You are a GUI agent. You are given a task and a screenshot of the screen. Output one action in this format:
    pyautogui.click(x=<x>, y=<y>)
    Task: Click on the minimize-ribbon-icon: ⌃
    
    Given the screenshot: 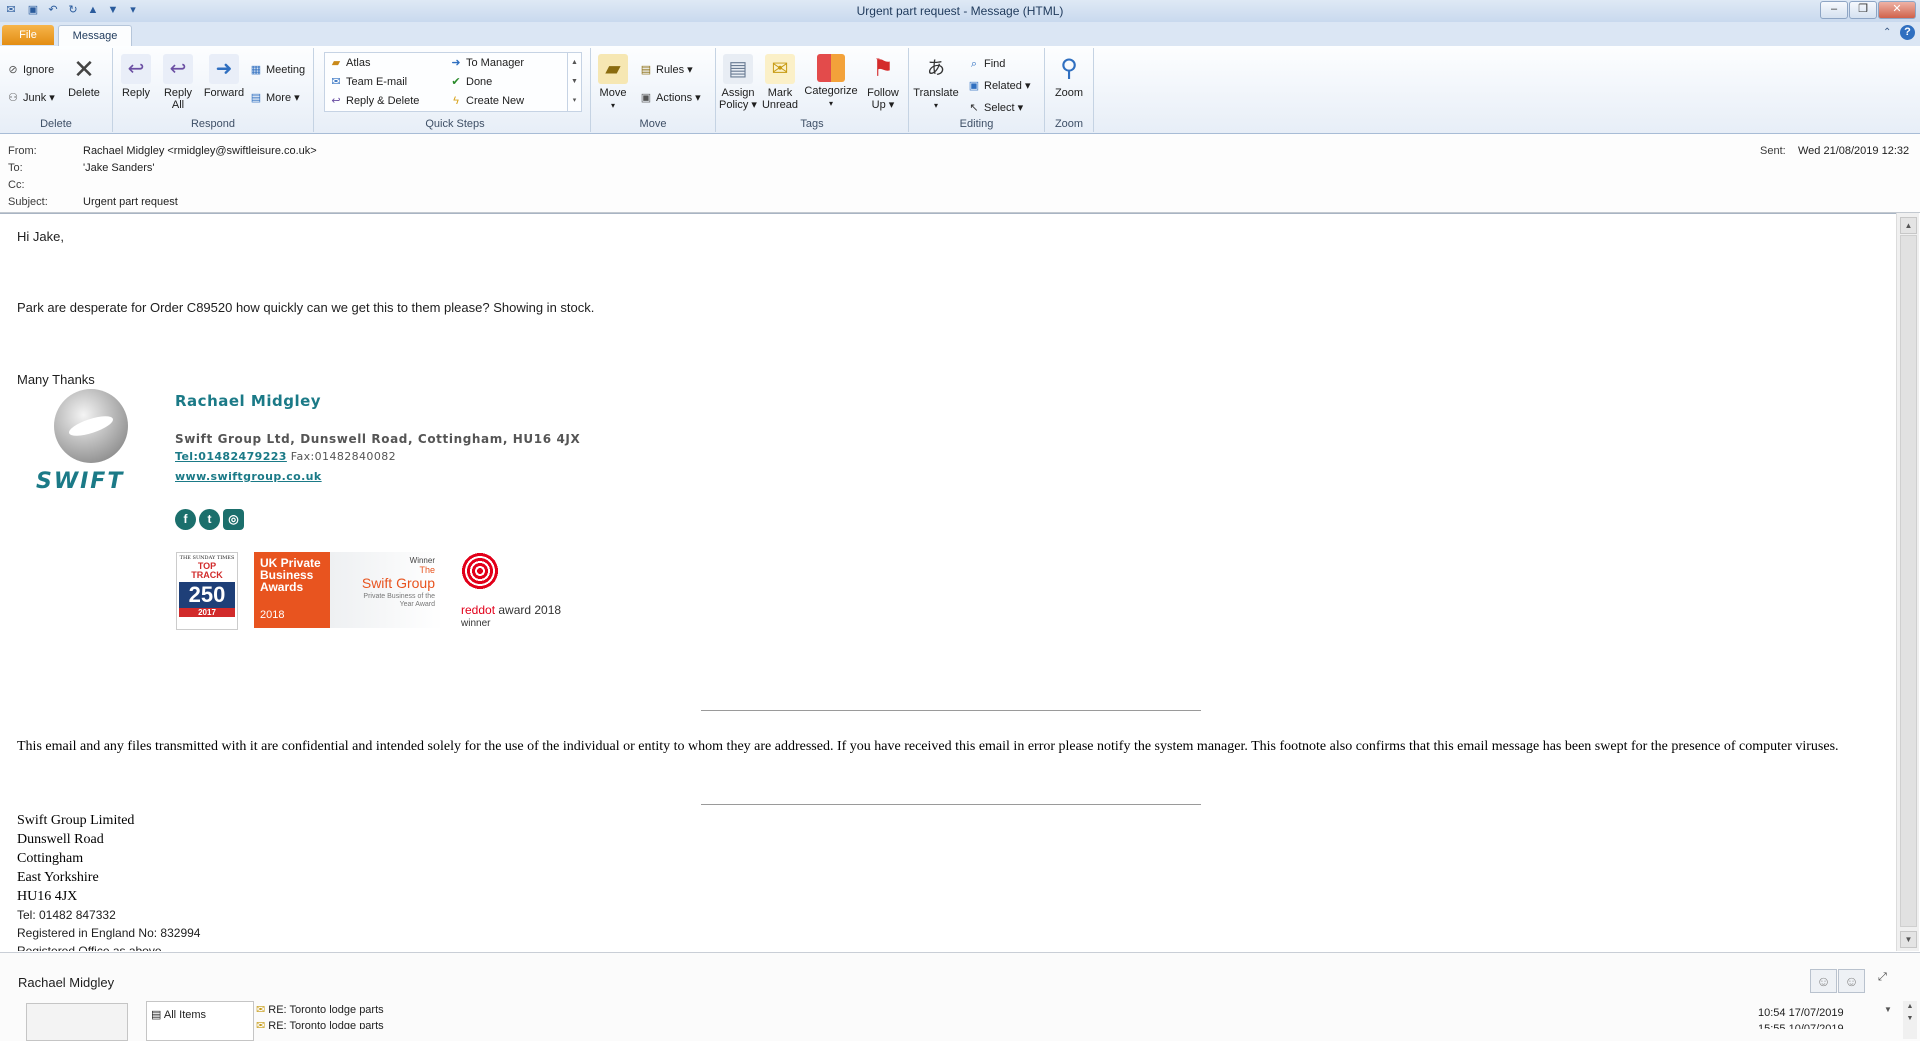 What is the action you would take?
    pyautogui.click(x=1887, y=32)
    